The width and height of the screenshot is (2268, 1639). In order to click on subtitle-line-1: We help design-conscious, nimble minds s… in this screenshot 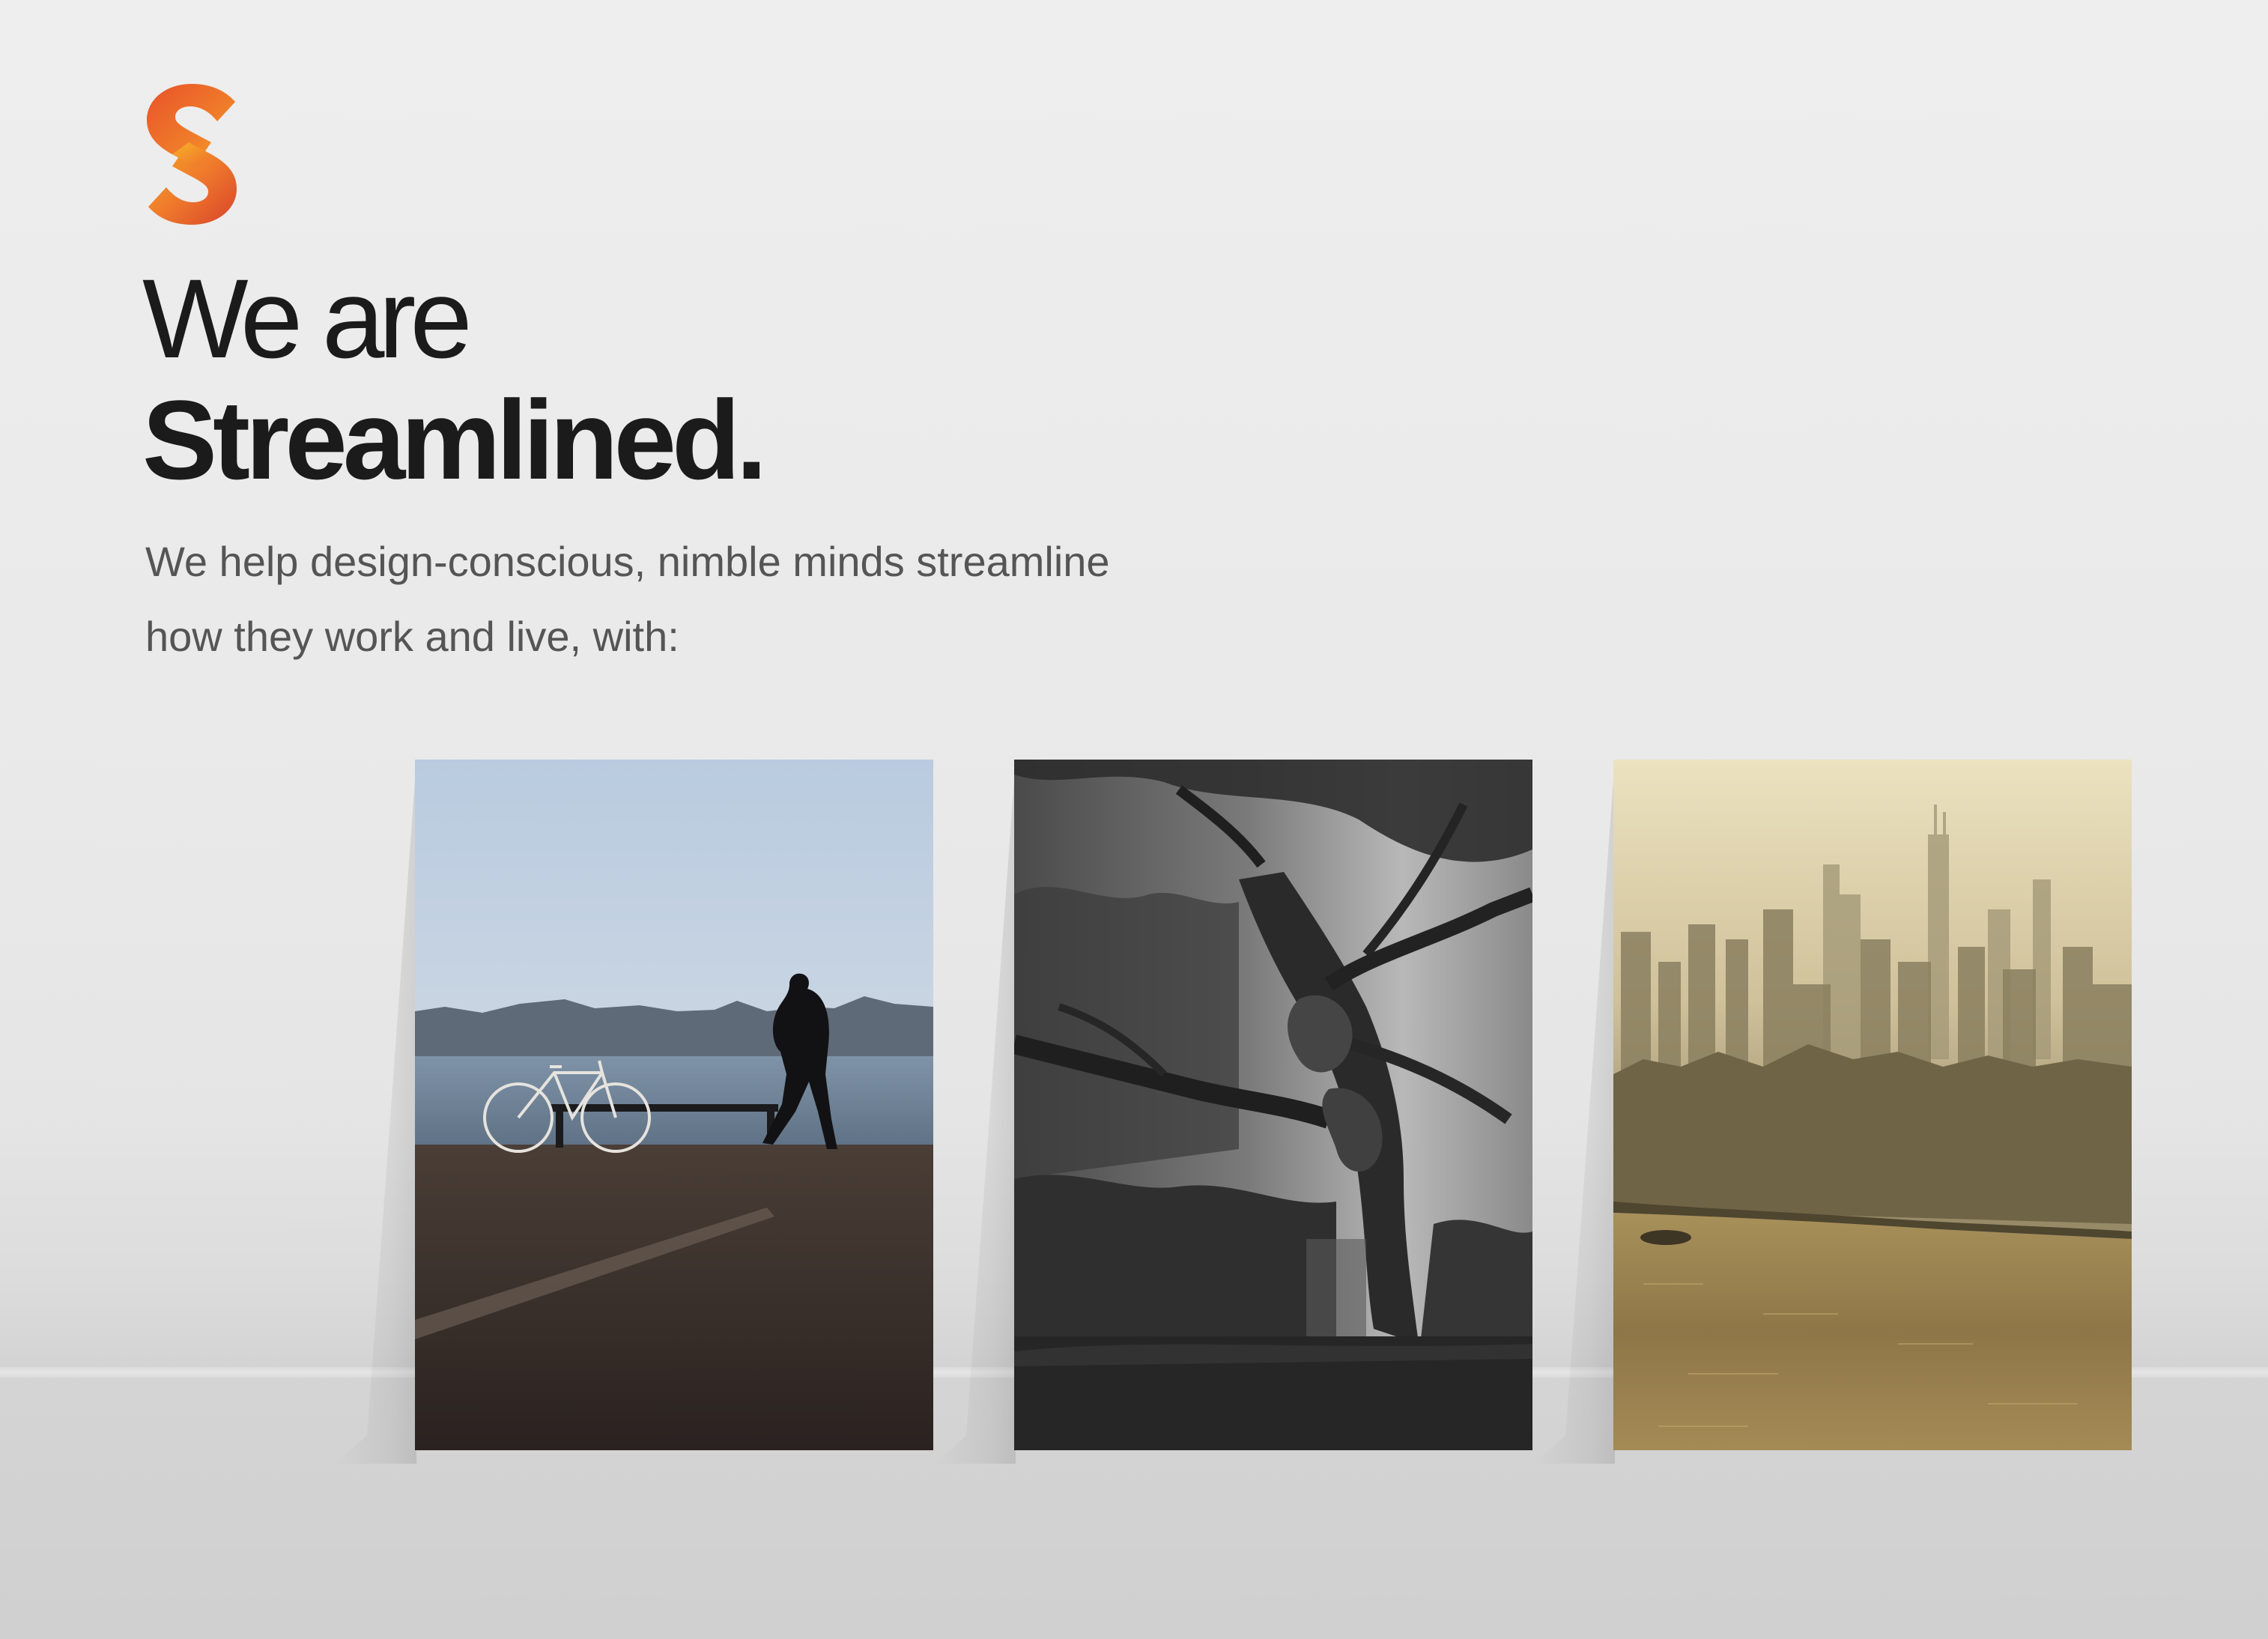, I will do `click(627, 561)`.